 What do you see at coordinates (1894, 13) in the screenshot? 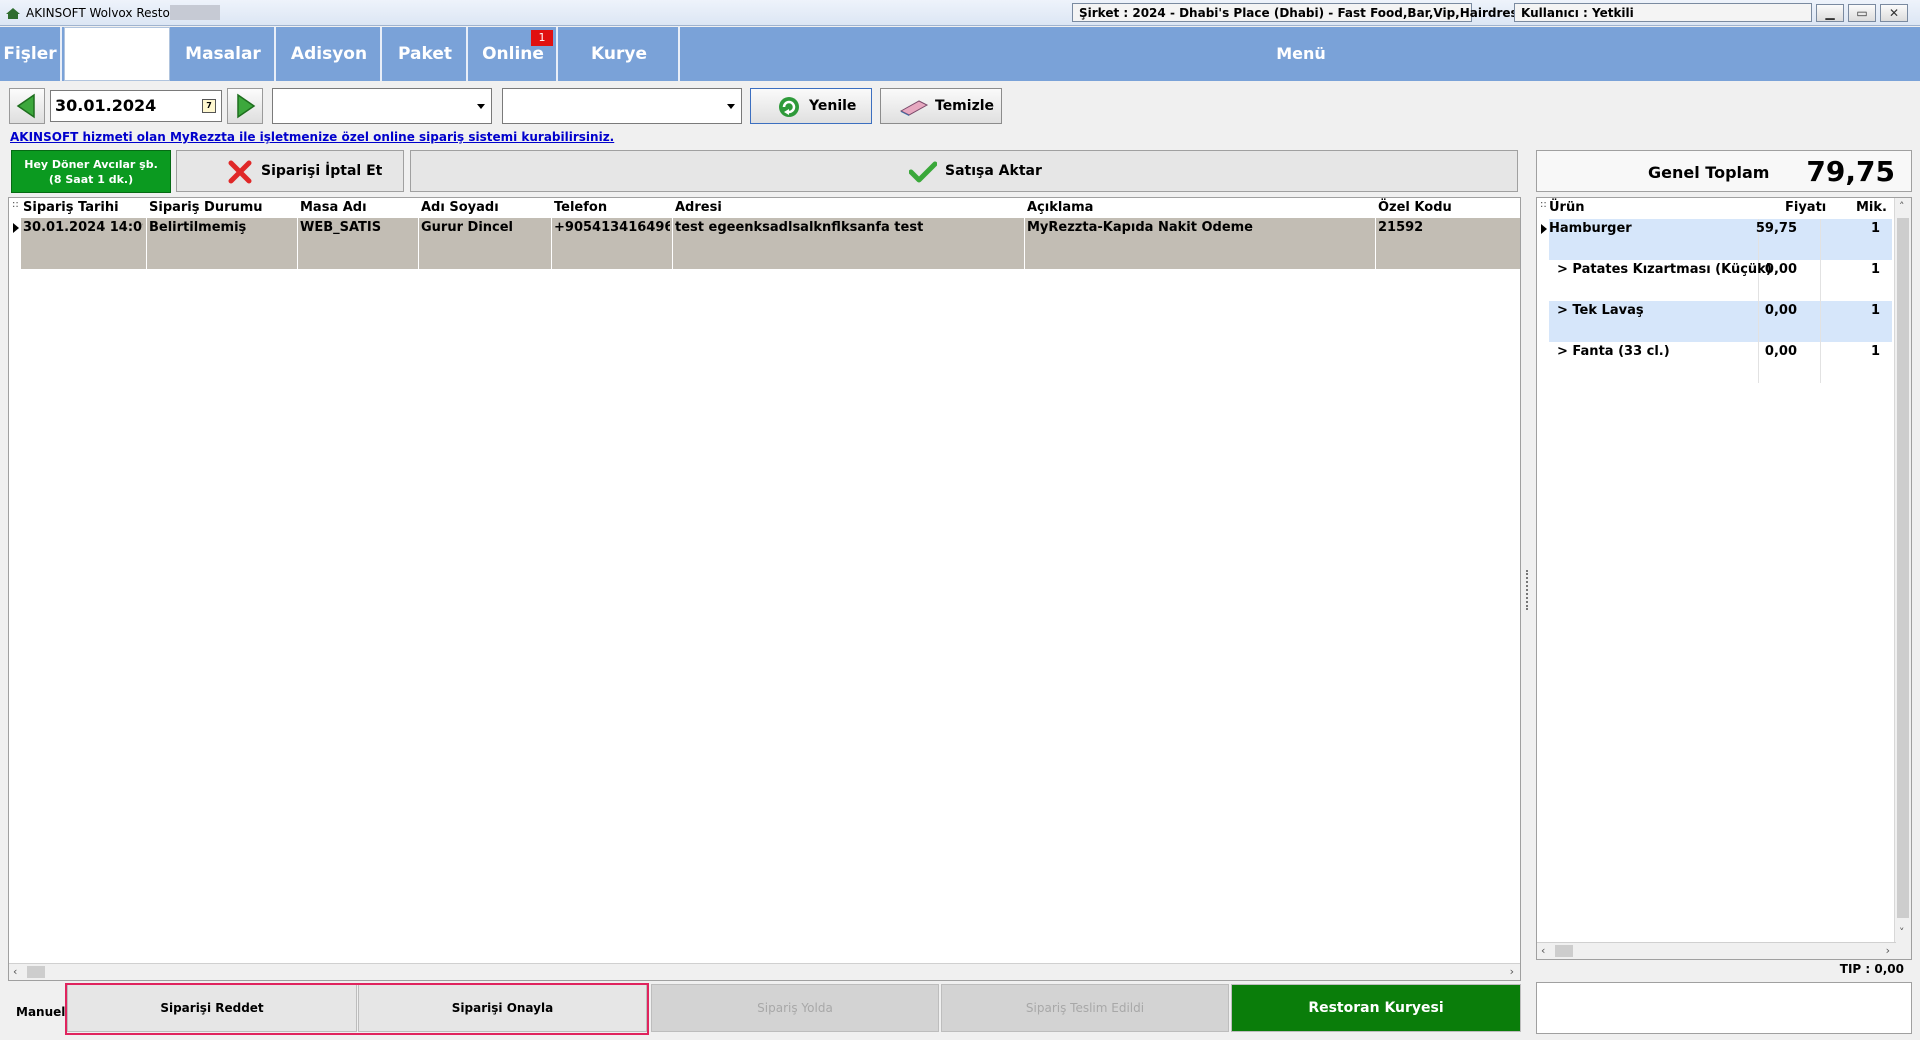
I see `close-button: ✕` at bounding box center [1894, 13].